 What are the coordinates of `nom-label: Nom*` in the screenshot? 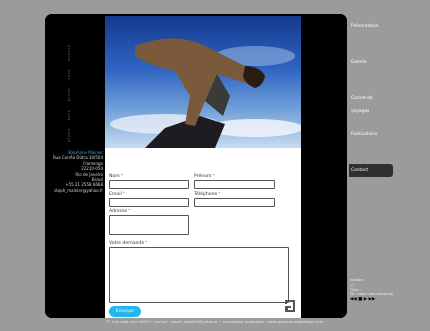 It's located at (116, 176).